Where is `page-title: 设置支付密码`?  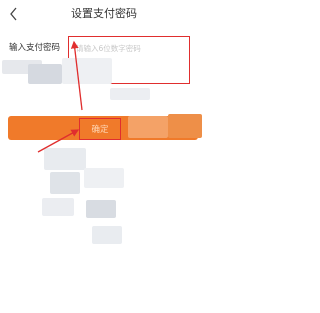 page-title: 设置支付密码 is located at coordinates (104, 13).